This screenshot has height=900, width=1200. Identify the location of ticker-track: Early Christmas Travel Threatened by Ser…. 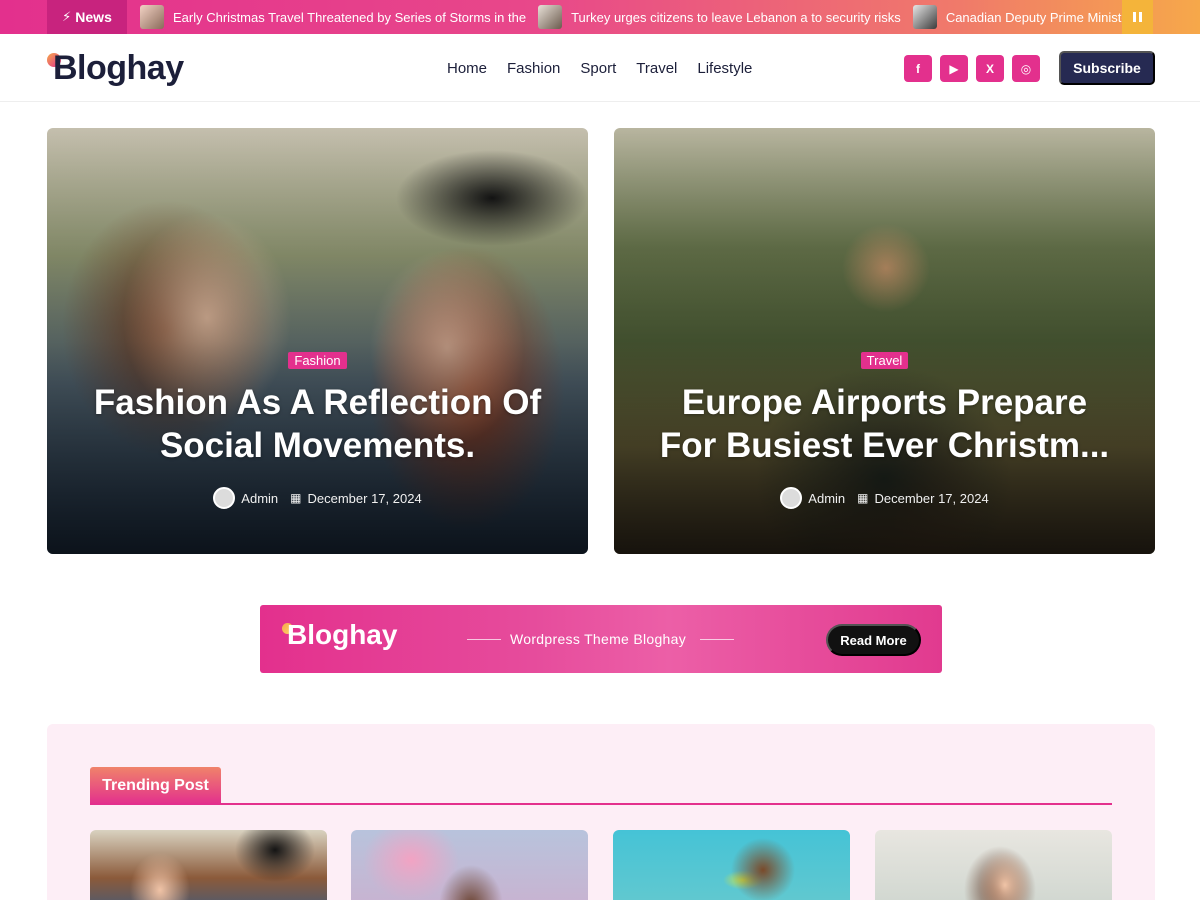
(631, 17).